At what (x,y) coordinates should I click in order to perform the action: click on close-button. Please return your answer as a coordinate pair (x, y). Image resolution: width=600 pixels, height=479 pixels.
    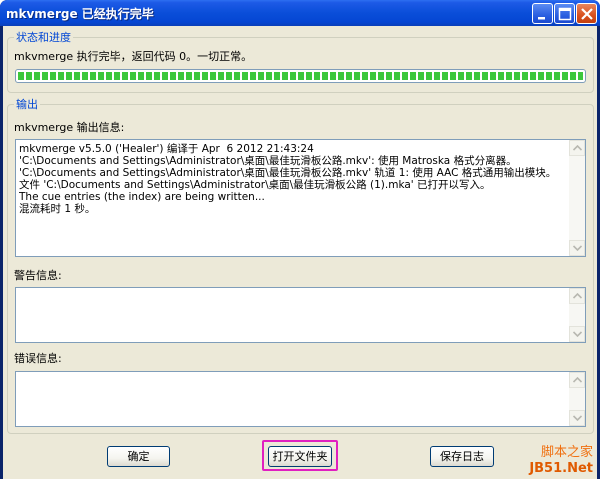
    Looking at the image, I should click on (586, 13).